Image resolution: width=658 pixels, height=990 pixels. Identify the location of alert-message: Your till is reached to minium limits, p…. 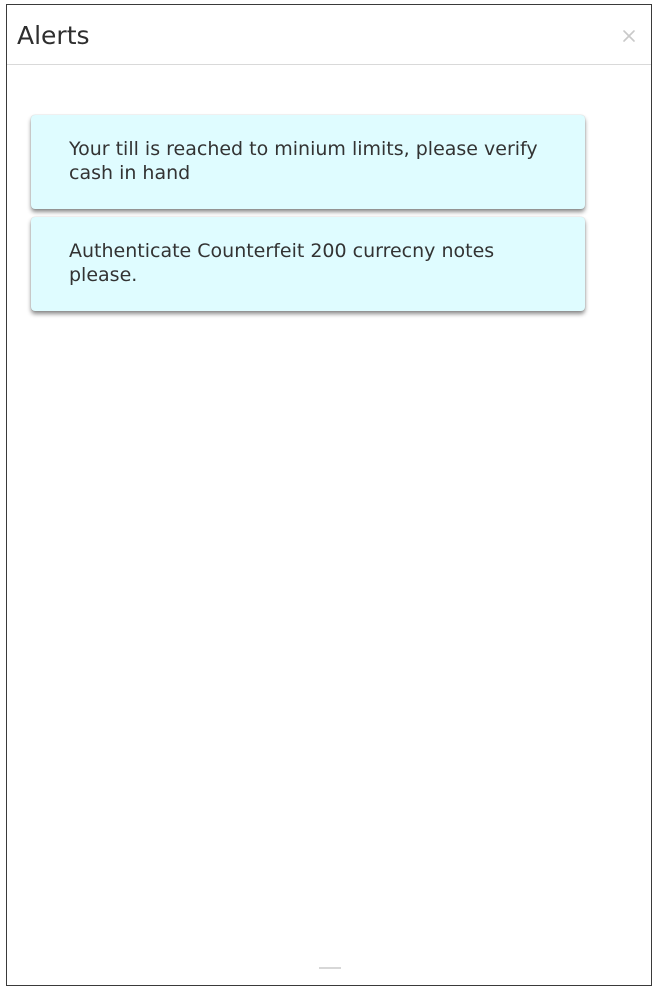
(303, 161).